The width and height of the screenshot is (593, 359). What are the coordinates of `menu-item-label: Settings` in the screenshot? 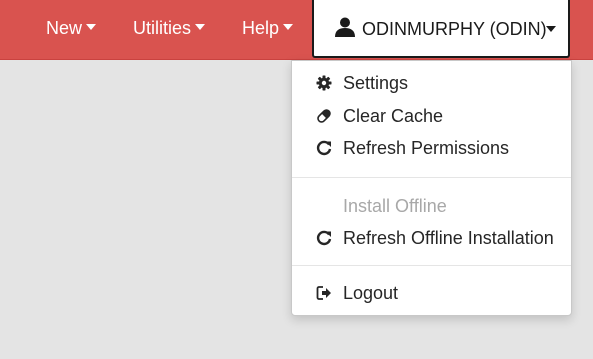 It's located at (376, 83).